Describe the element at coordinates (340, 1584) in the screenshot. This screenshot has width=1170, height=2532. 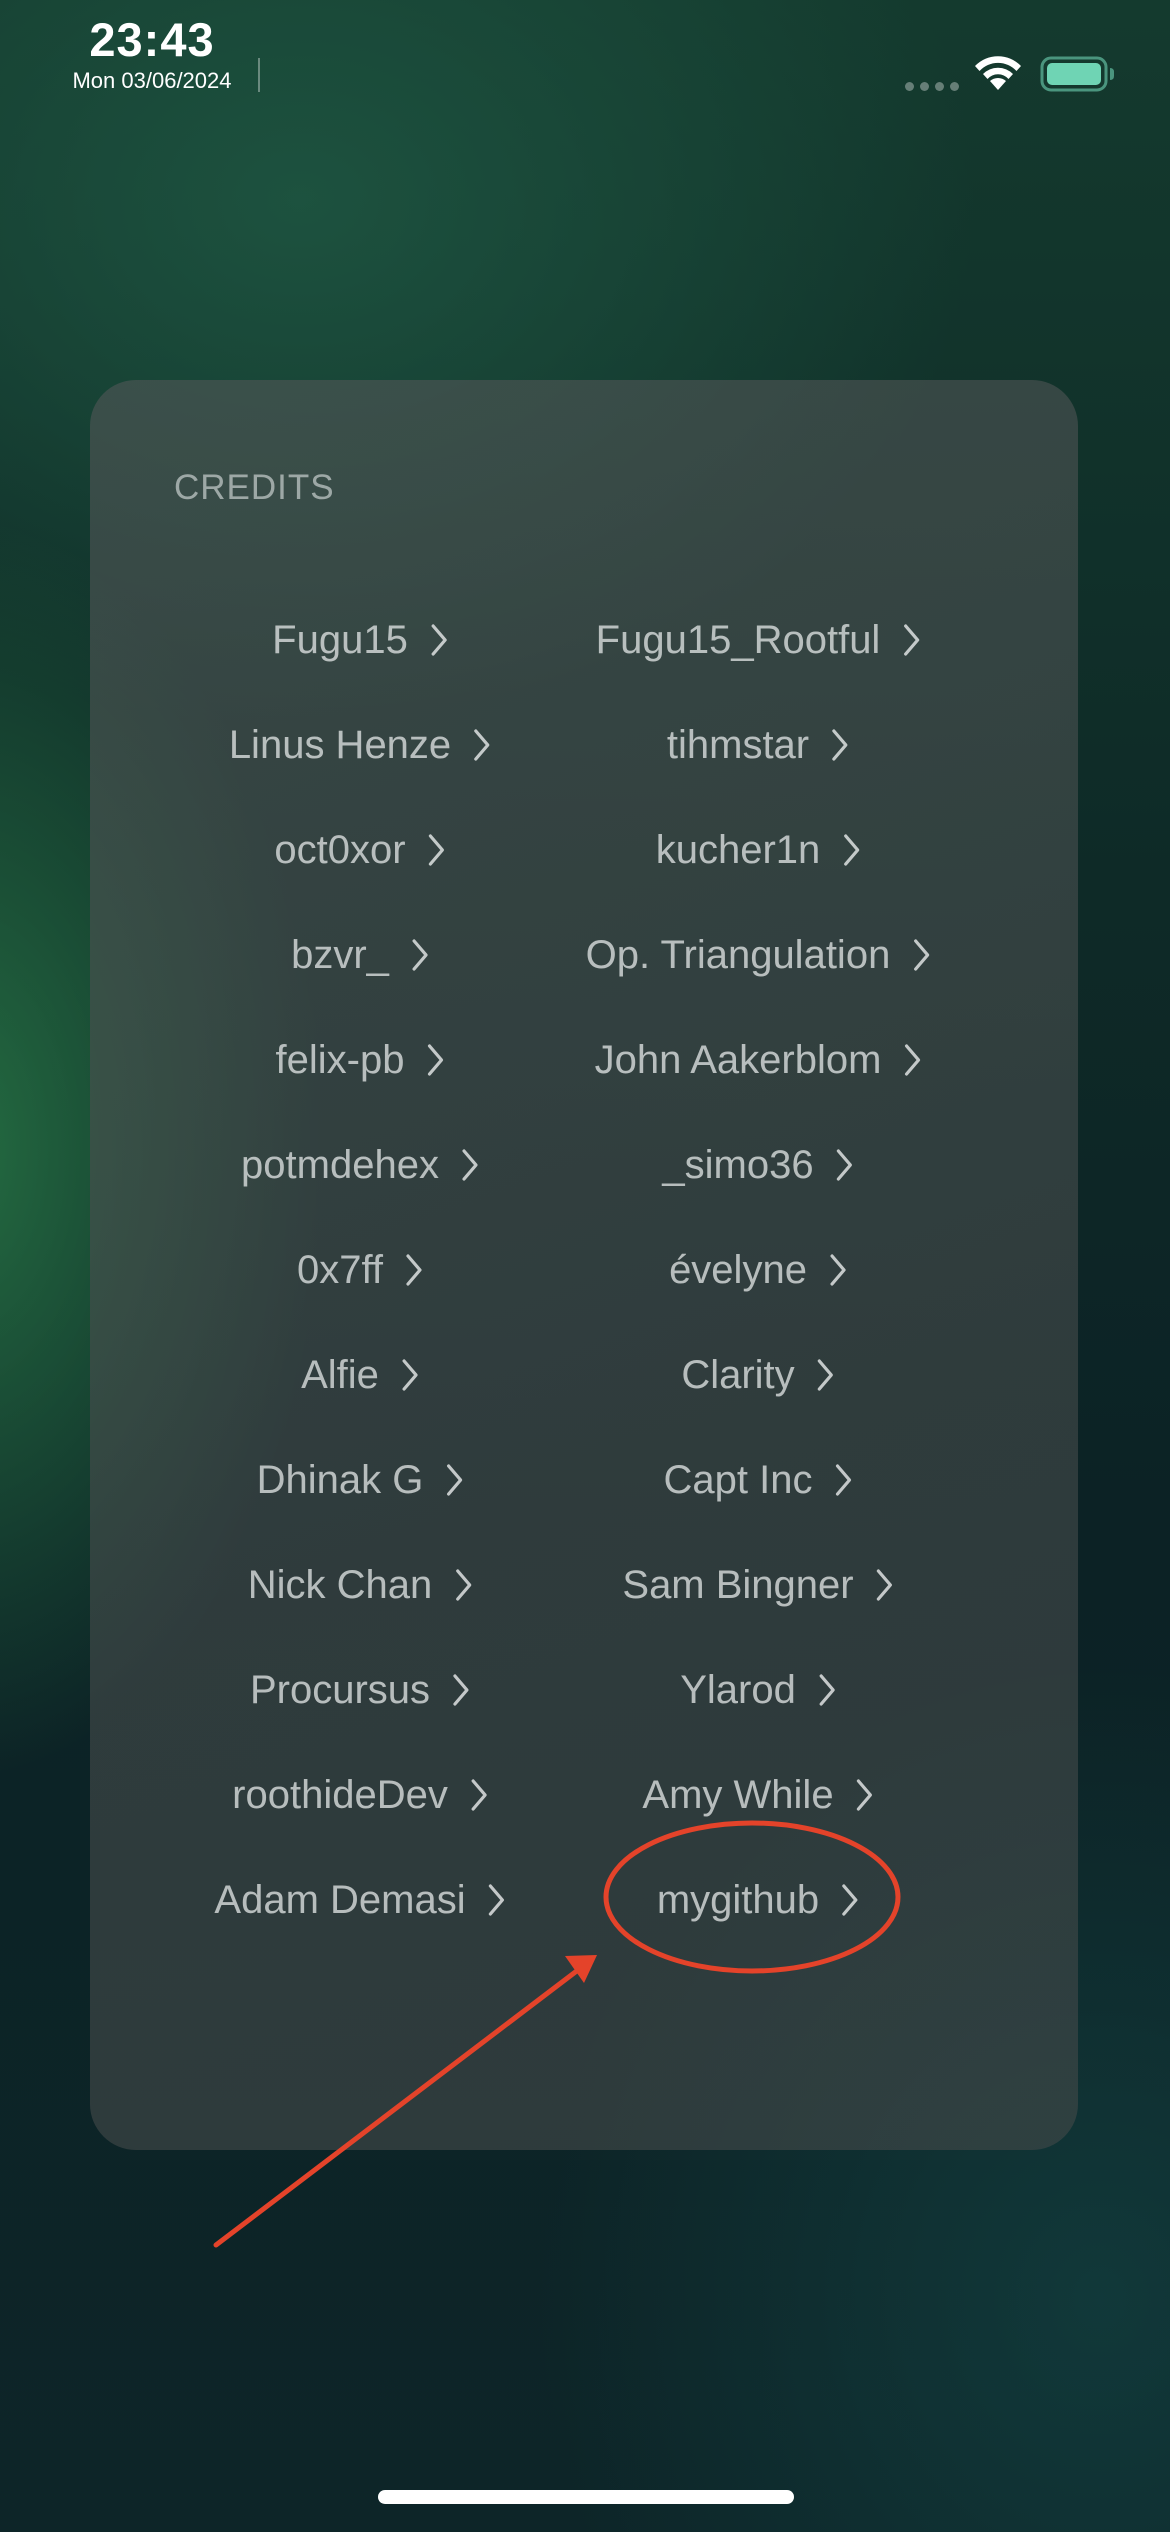
I see `credit-link-label: Nick Chan` at that location.